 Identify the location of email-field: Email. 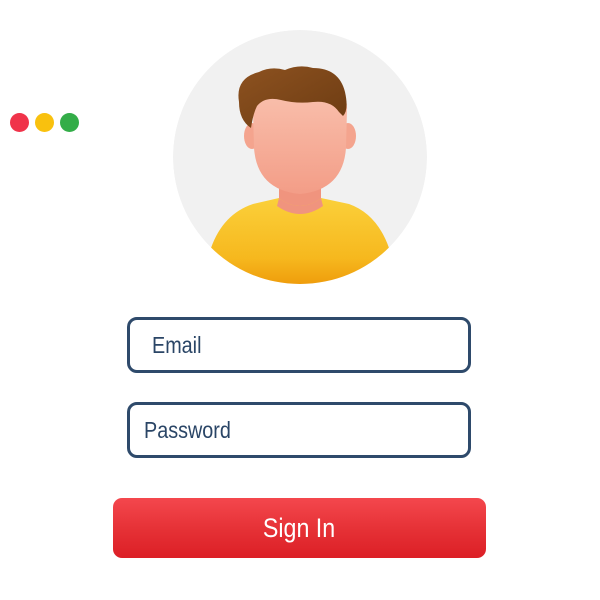
(299, 345).